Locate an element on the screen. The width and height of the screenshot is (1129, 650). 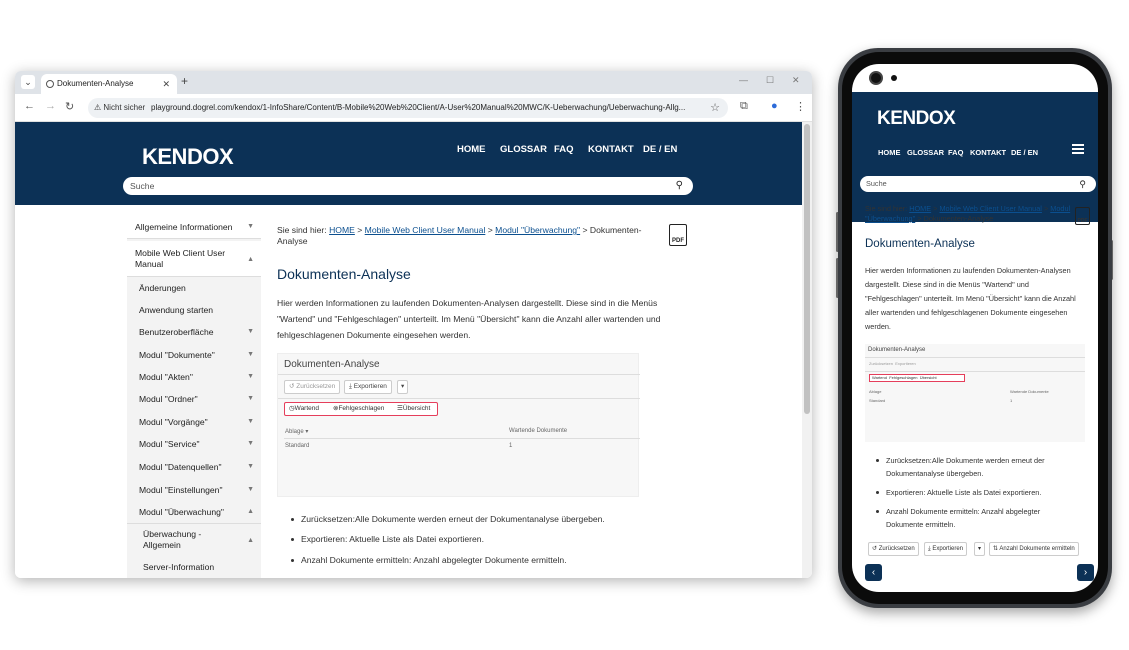
sidebar-item-label: Server-Information is located at coordinates (179, 567).